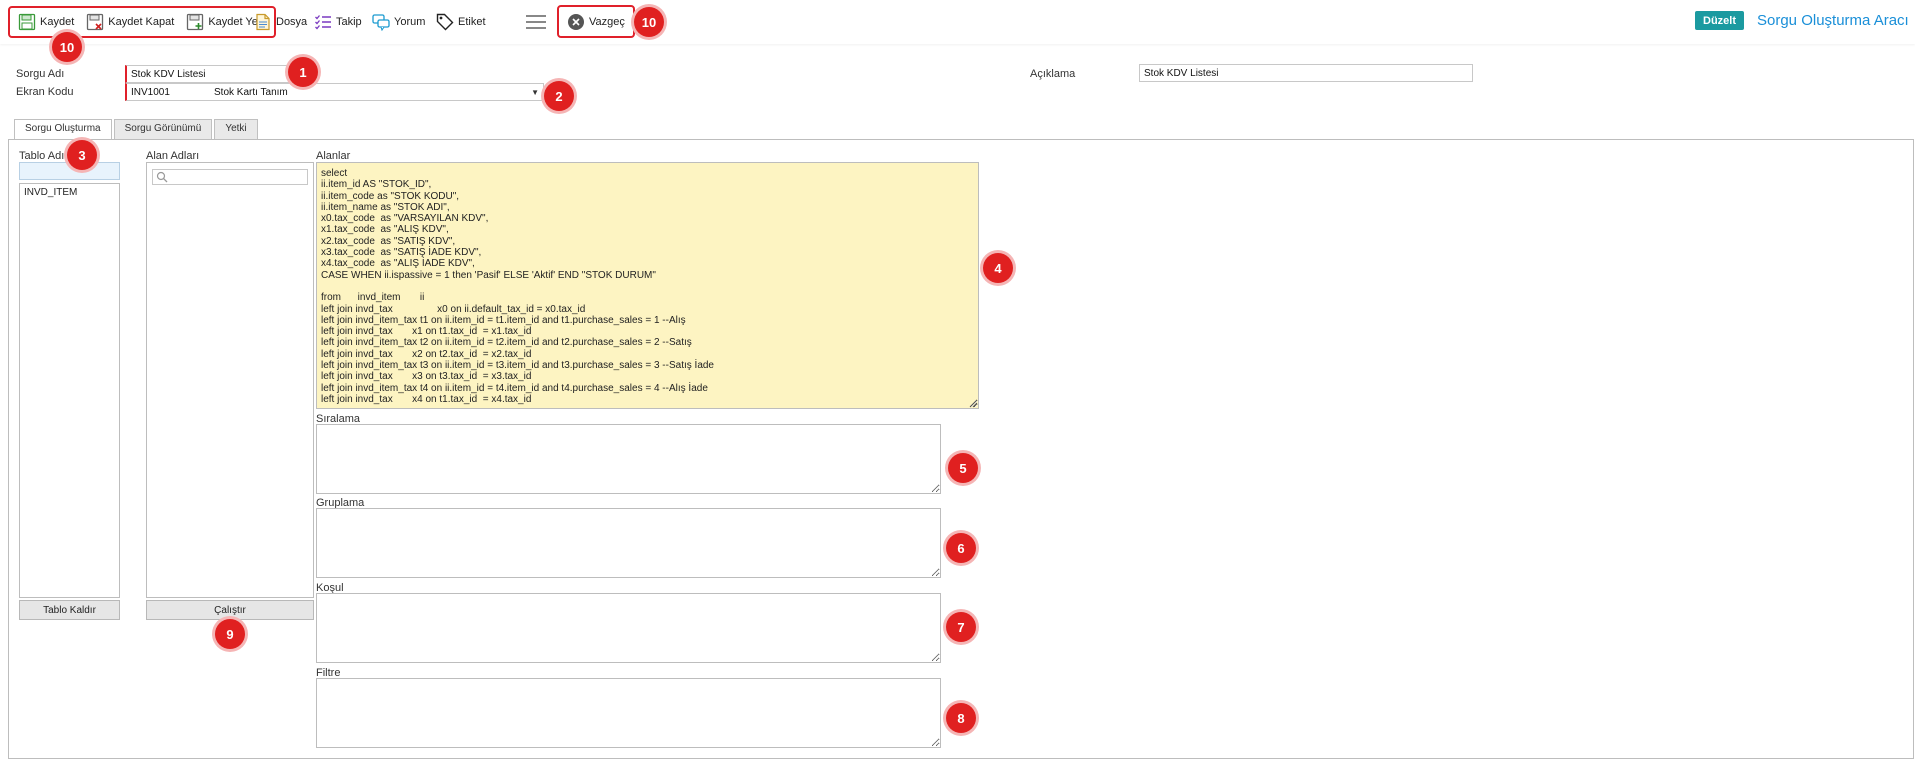  What do you see at coordinates (95, 22) in the screenshot?
I see `floppy-close-icon` at bounding box center [95, 22].